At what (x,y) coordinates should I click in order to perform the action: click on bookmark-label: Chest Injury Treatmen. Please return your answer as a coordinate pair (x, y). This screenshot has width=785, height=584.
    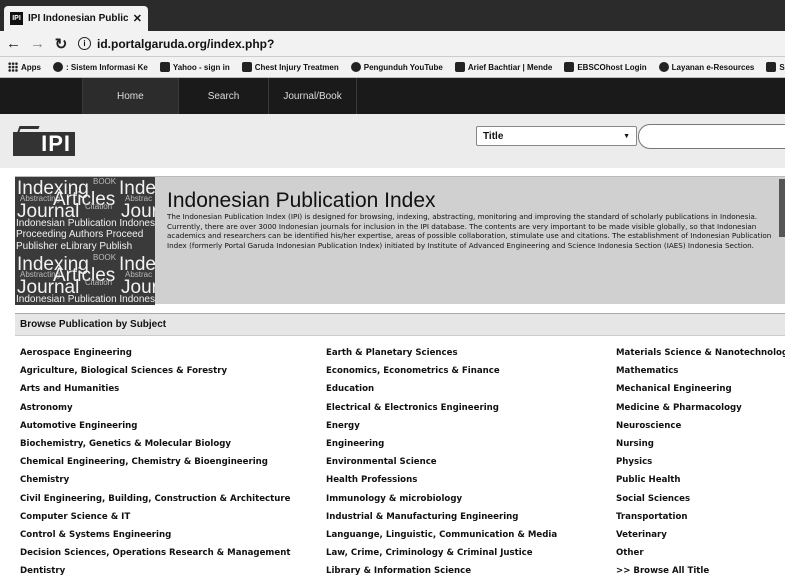
    Looking at the image, I should click on (296, 67).